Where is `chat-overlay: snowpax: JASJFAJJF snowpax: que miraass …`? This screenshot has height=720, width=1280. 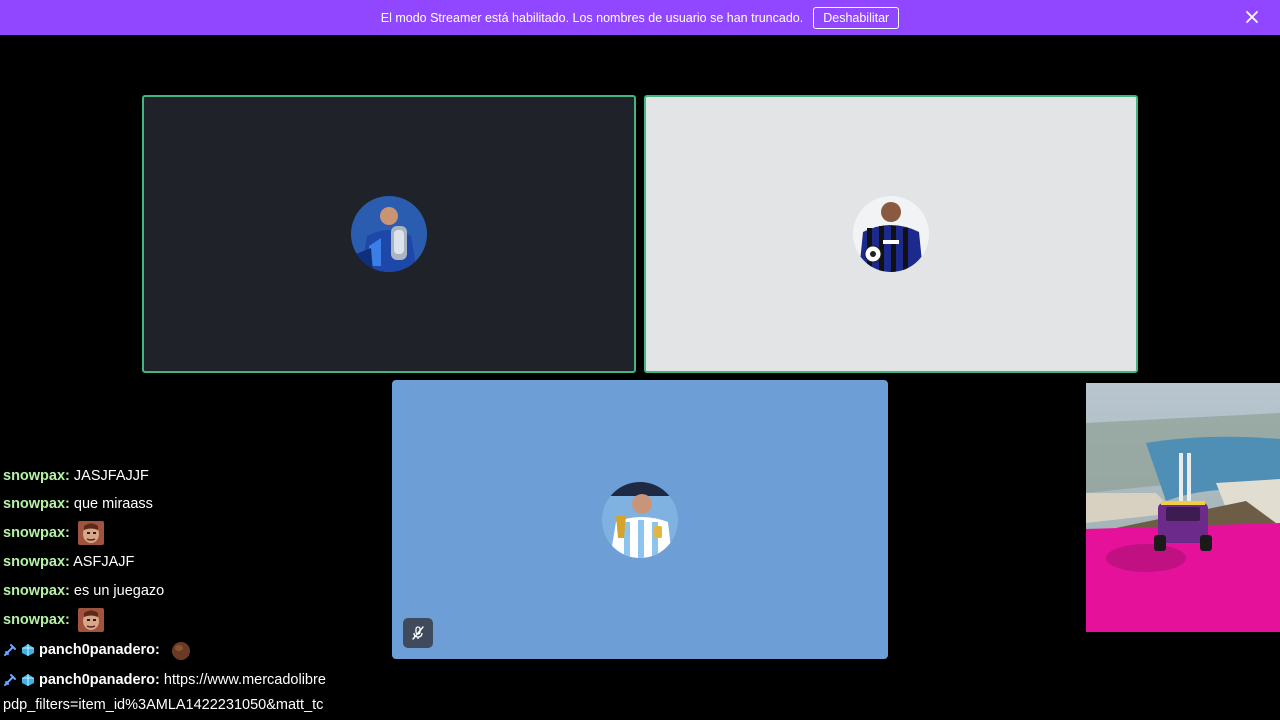 chat-overlay: snowpax: JASJFAJJF snowpax: que miraass … is located at coordinates (195, 591).